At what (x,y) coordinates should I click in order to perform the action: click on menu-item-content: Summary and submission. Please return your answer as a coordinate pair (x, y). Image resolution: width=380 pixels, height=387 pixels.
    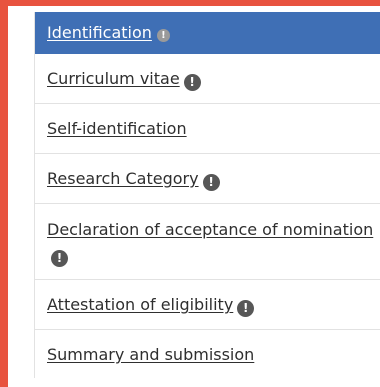
    Looking at the image, I should click on (150, 354).